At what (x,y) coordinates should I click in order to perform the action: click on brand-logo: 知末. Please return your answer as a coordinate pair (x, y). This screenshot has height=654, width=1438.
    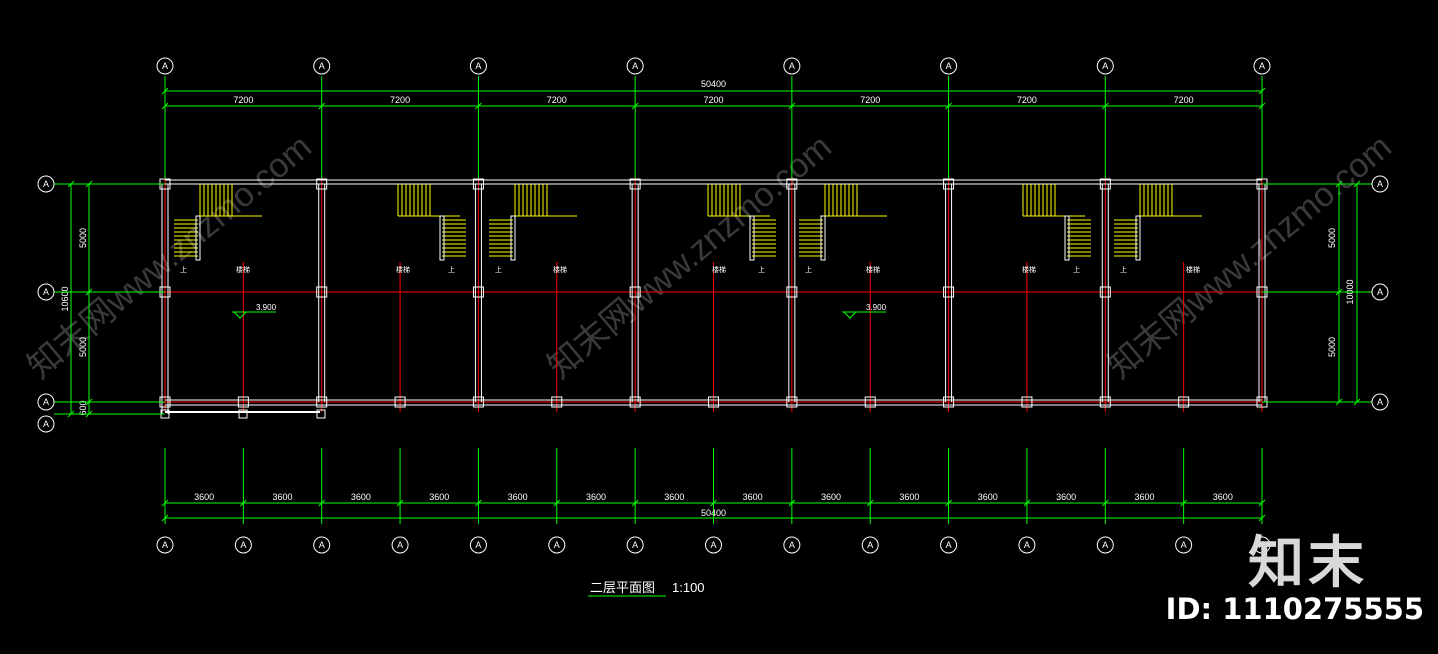
    Looking at the image, I should click on (1308, 563).